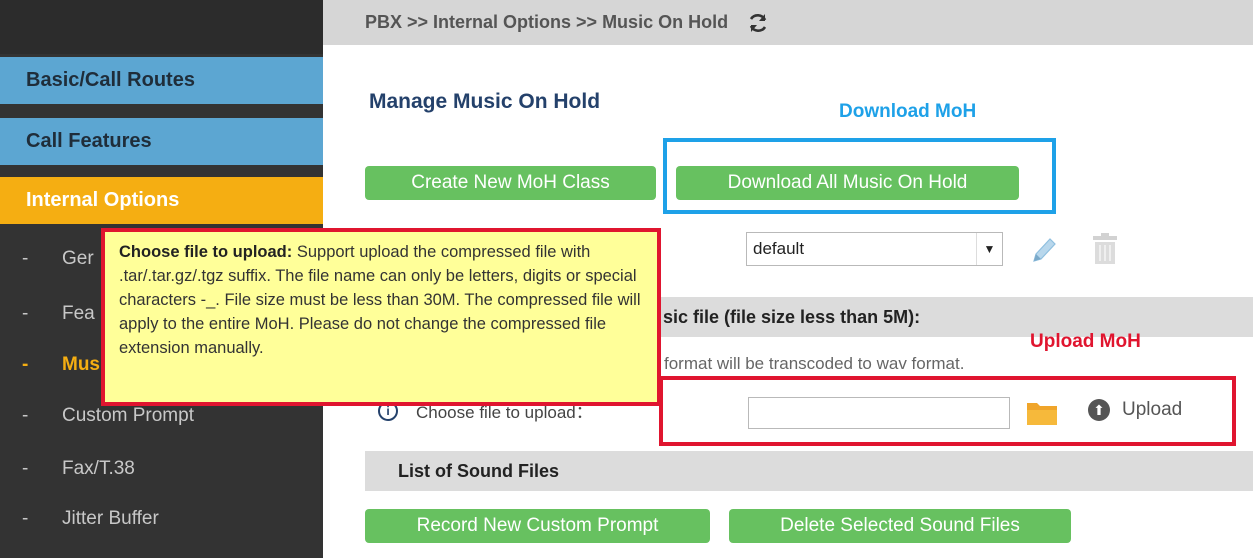 The height and width of the screenshot is (558, 1253). What do you see at coordinates (161, 469) in the screenshot?
I see `sidebar-subitem-fax: - Fax/T.38` at bounding box center [161, 469].